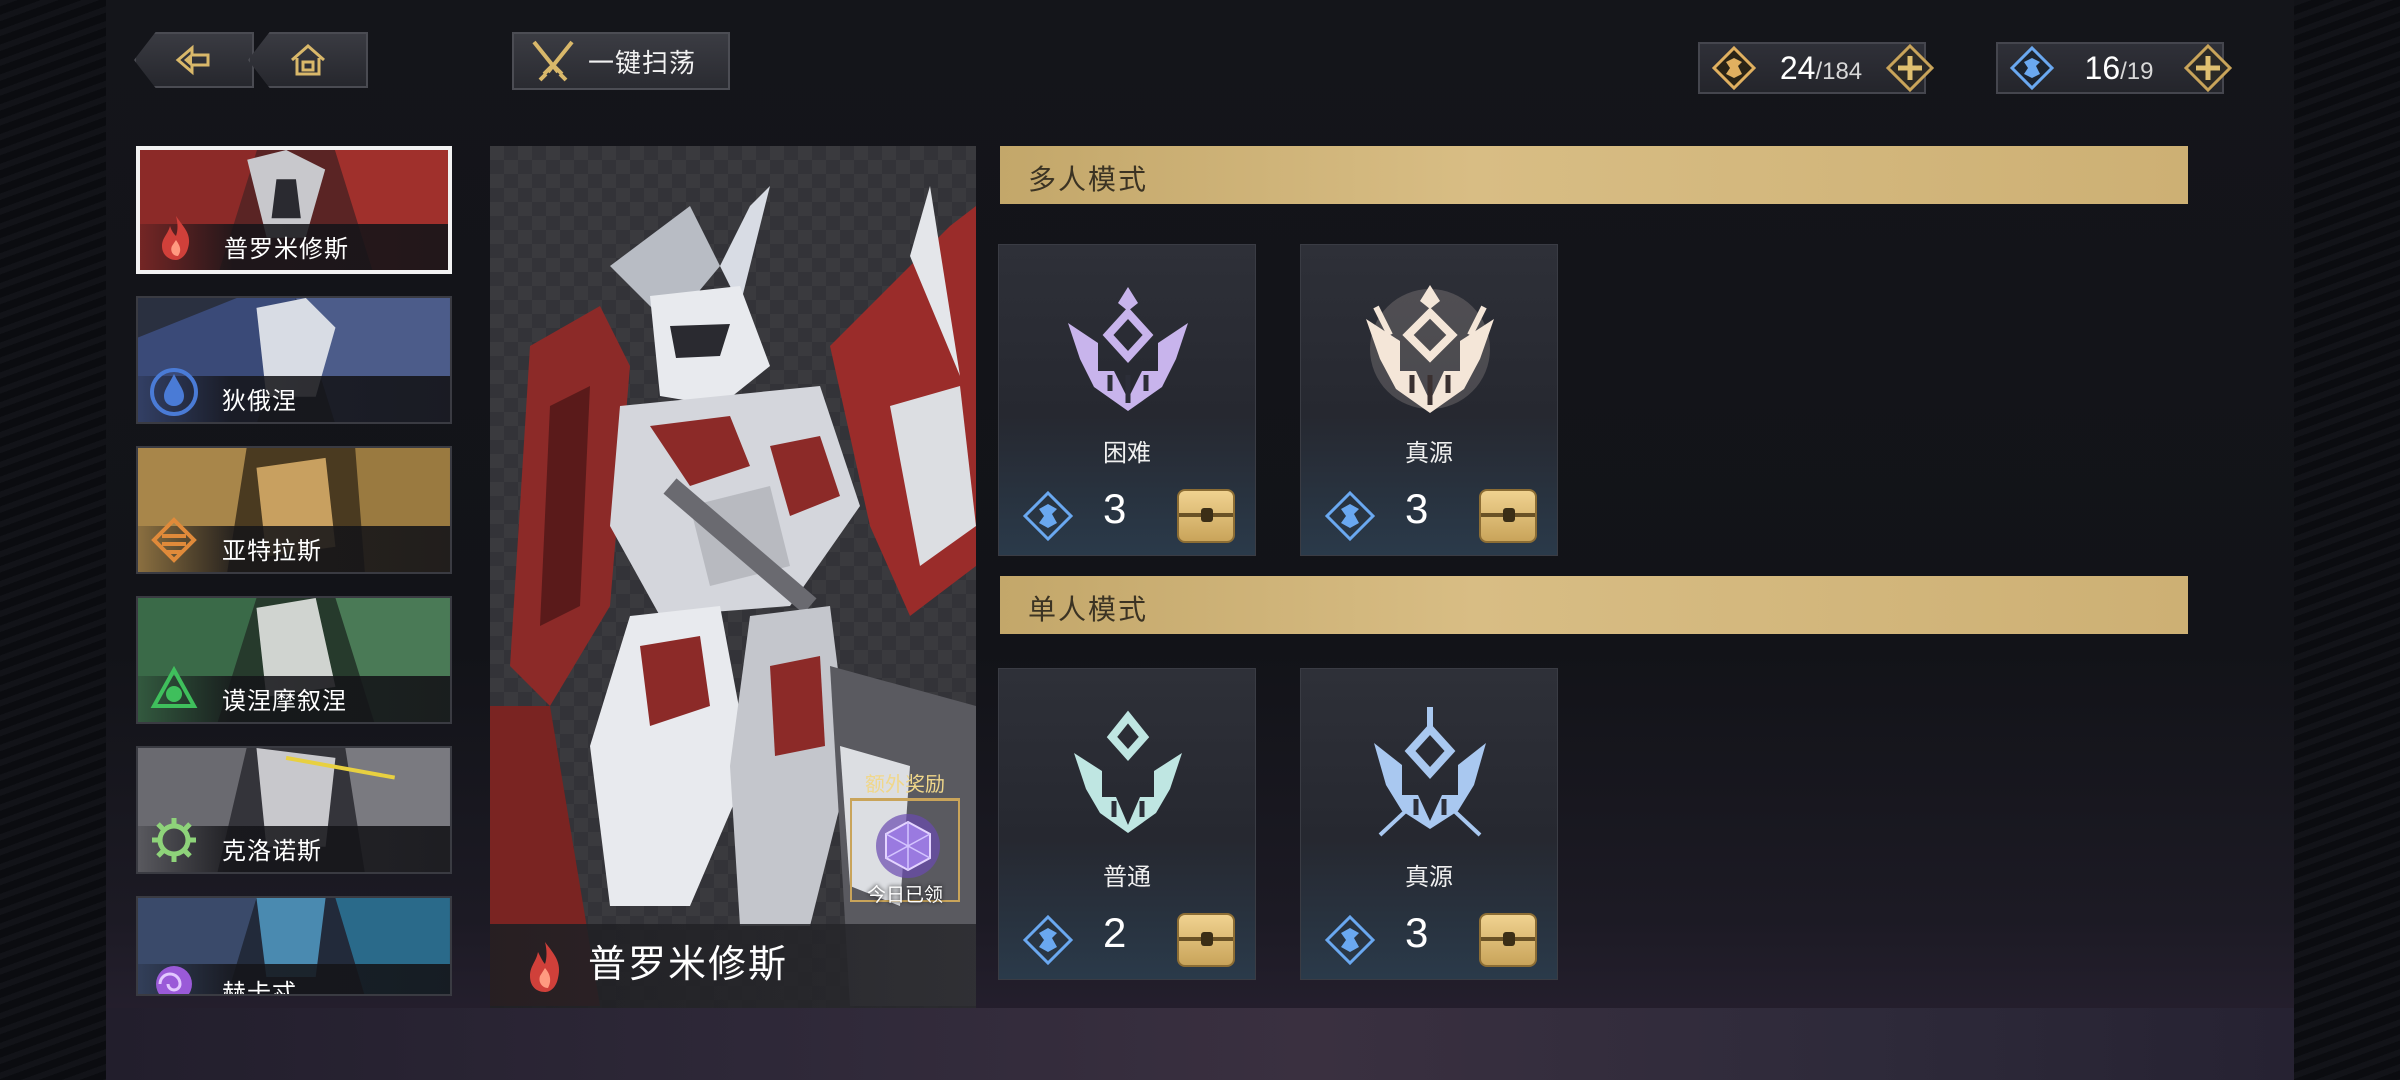 The height and width of the screenshot is (1080, 2400). What do you see at coordinates (259, 988) in the screenshot?
I see `character-name: 赫卡忒` at bounding box center [259, 988].